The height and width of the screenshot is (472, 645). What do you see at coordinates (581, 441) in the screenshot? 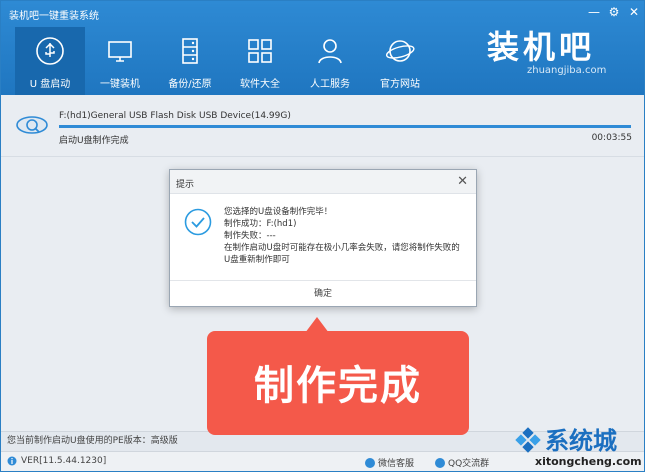
I see `watermark-text: 系统城` at bounding box center [581, 441].